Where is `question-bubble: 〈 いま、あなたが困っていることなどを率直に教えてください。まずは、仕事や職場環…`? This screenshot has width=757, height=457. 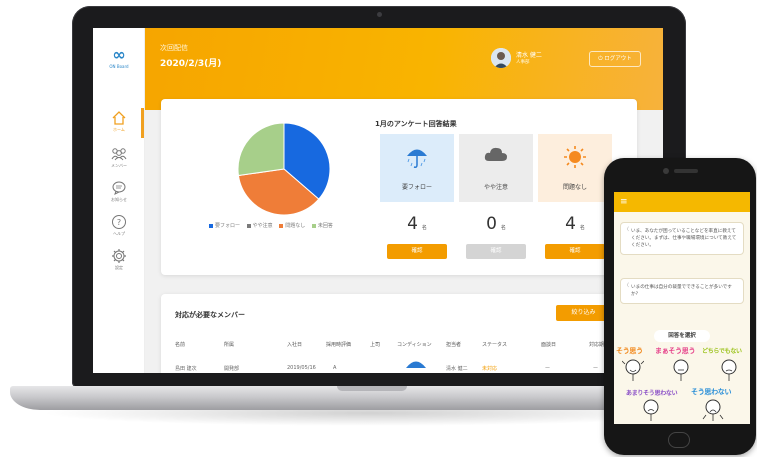 question-bubble: 〈 いま、あなたが困っていることなどを率直に教えてください。まずは、仕事や職場環… is located at coordinates (682, 238).